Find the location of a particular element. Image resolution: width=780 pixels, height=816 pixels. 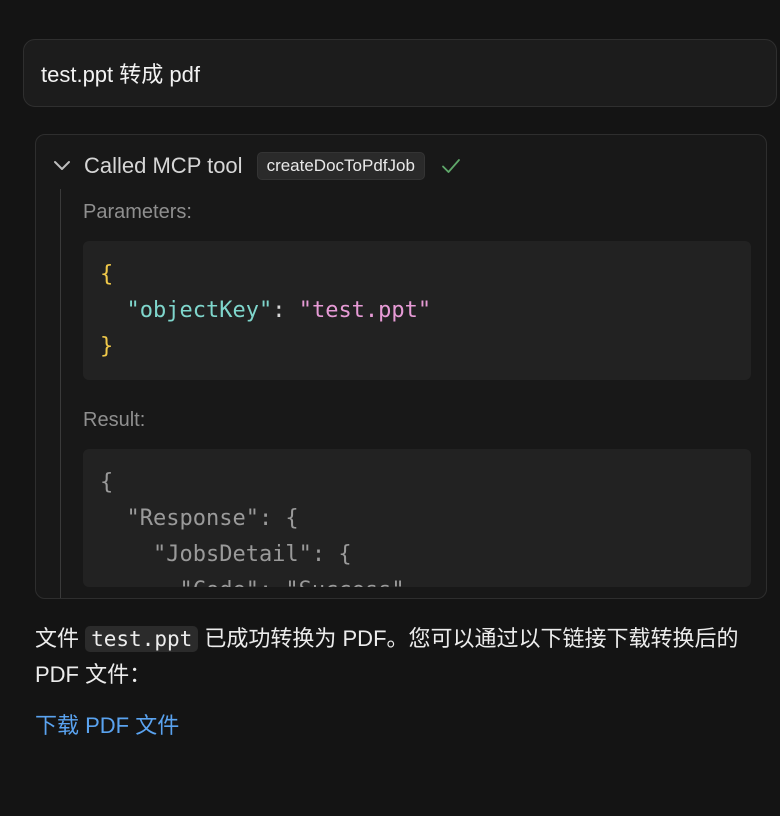

result-line: "Code": "Success", is located at coordinates (417, 580).